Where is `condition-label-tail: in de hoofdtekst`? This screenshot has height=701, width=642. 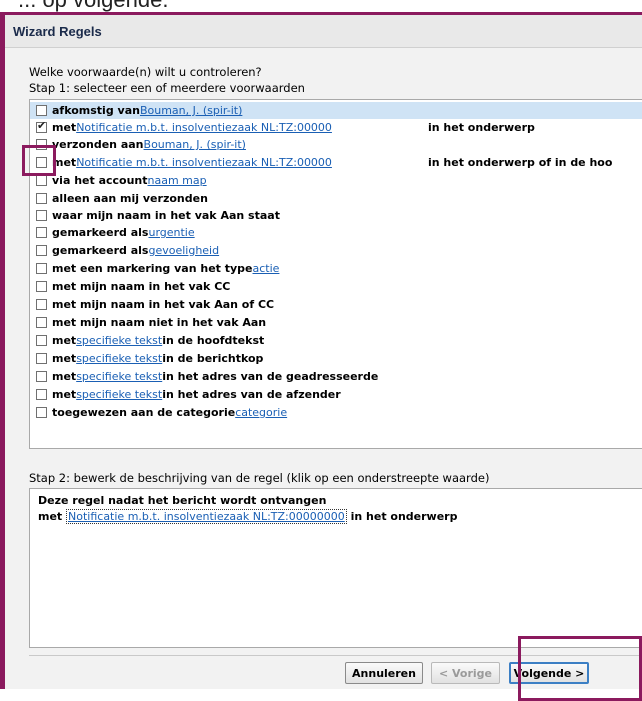 condition-label-tail: in de hoofdtekst is located at coordinates (213, 340).